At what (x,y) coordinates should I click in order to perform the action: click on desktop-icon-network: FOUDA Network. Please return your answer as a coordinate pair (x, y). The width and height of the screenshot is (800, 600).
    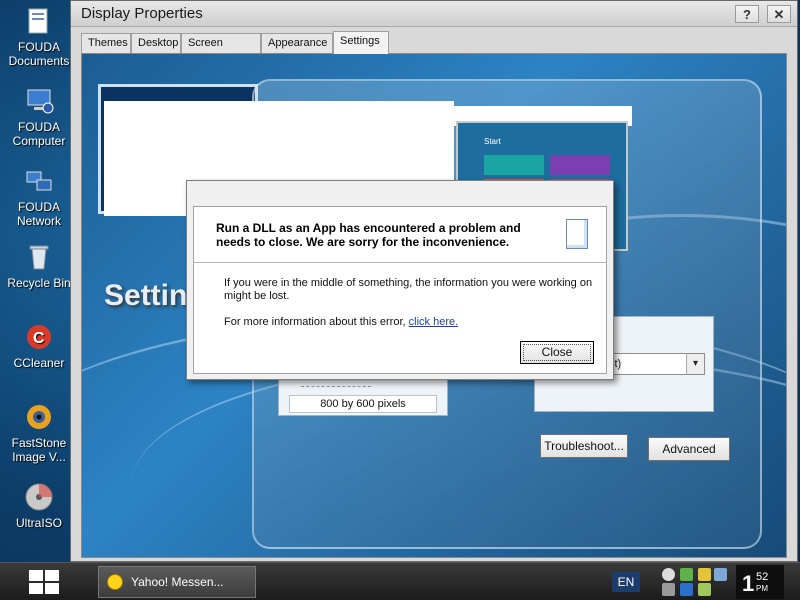
    Looking at the image, I should click on (39, 197).